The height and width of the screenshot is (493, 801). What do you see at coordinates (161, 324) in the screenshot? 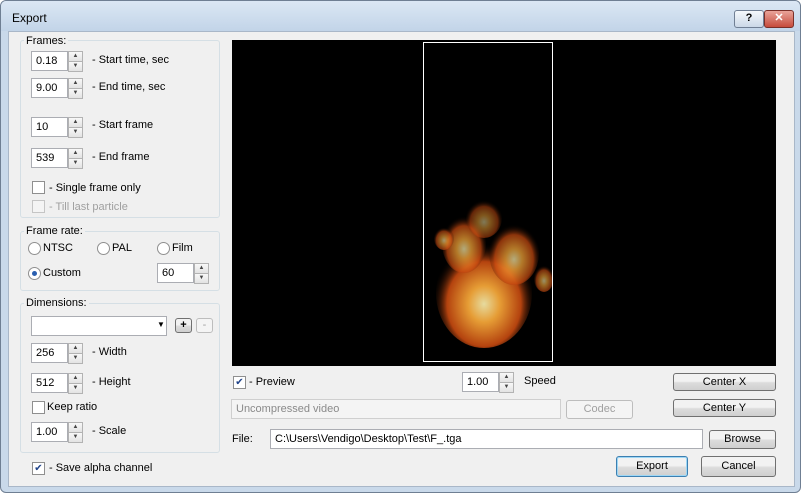
I see `chevron-down-icon: ▼` at bounding box center [161, 324].